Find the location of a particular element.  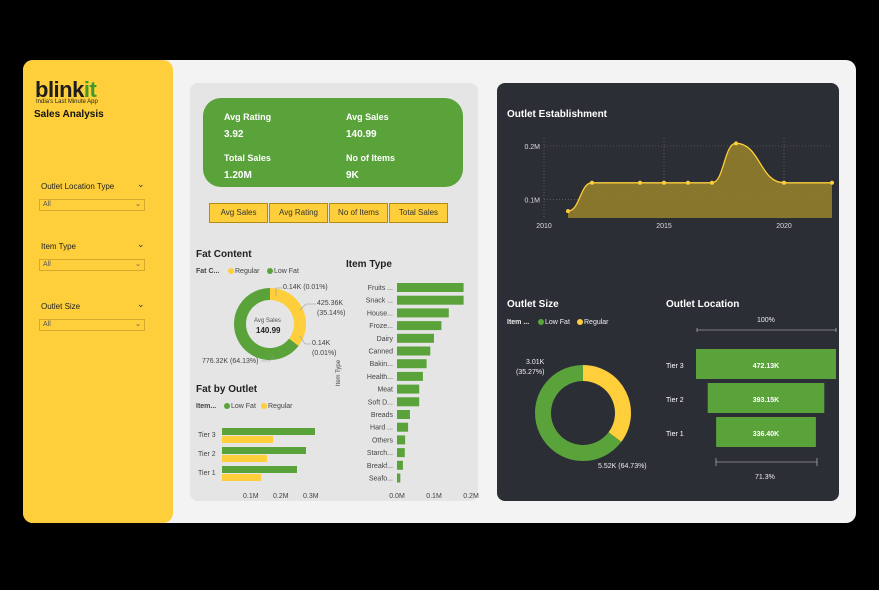

range-bracket-bottom is located at coordinates (766, 462).